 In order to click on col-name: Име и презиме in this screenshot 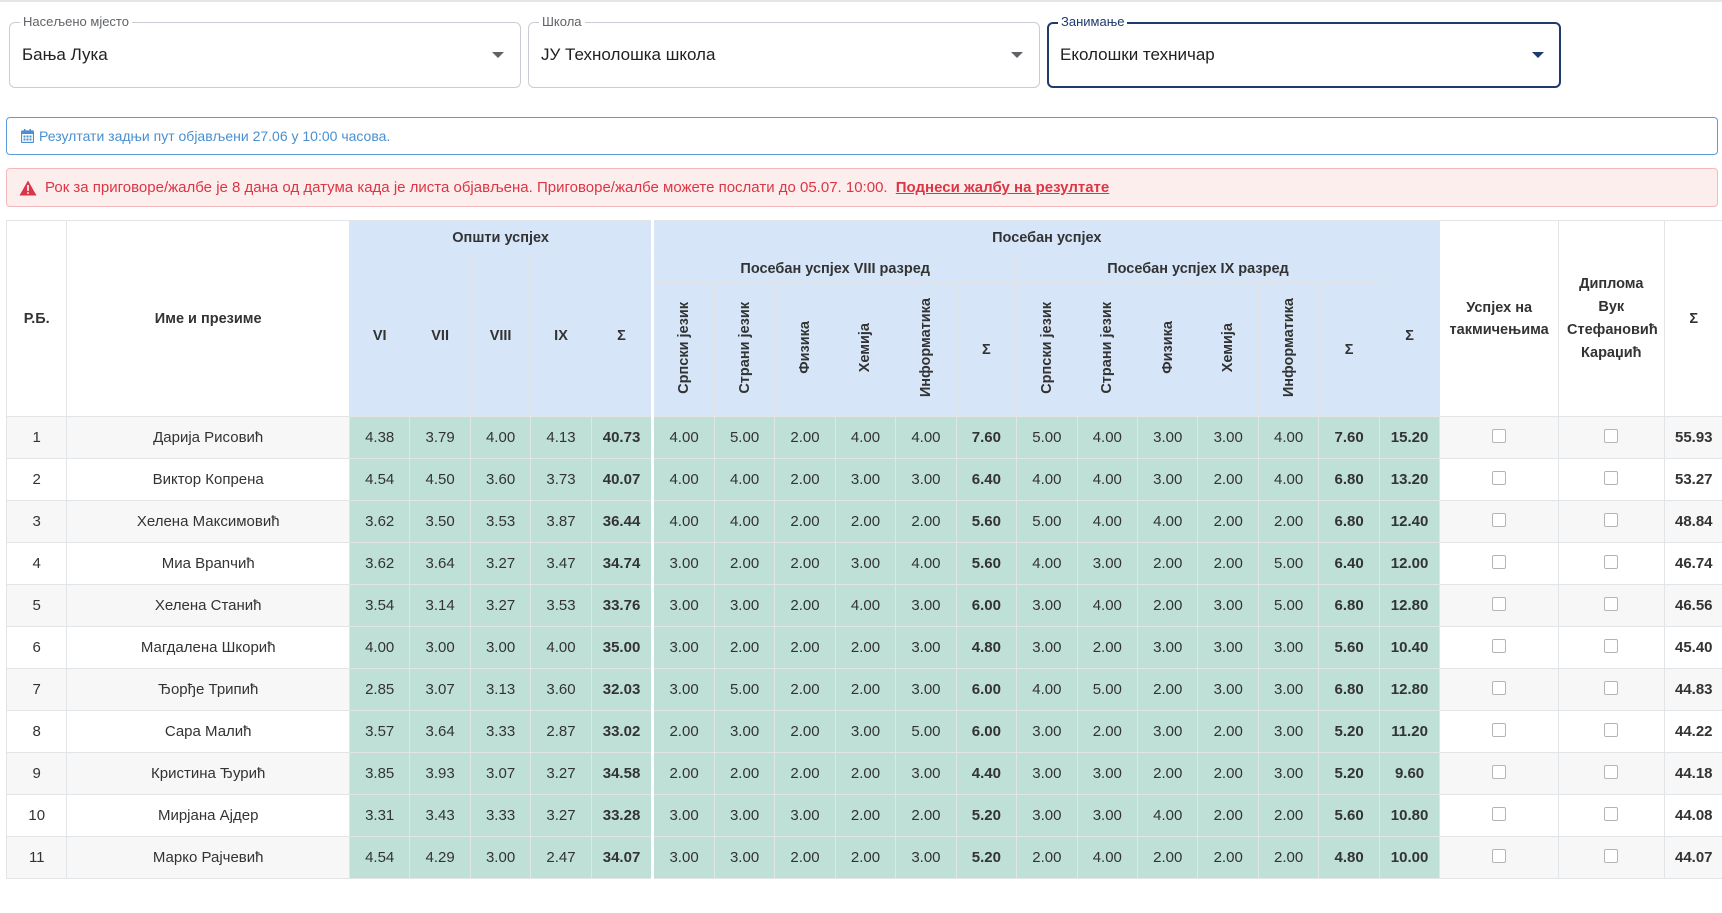, I will do `click(208, 318)`.